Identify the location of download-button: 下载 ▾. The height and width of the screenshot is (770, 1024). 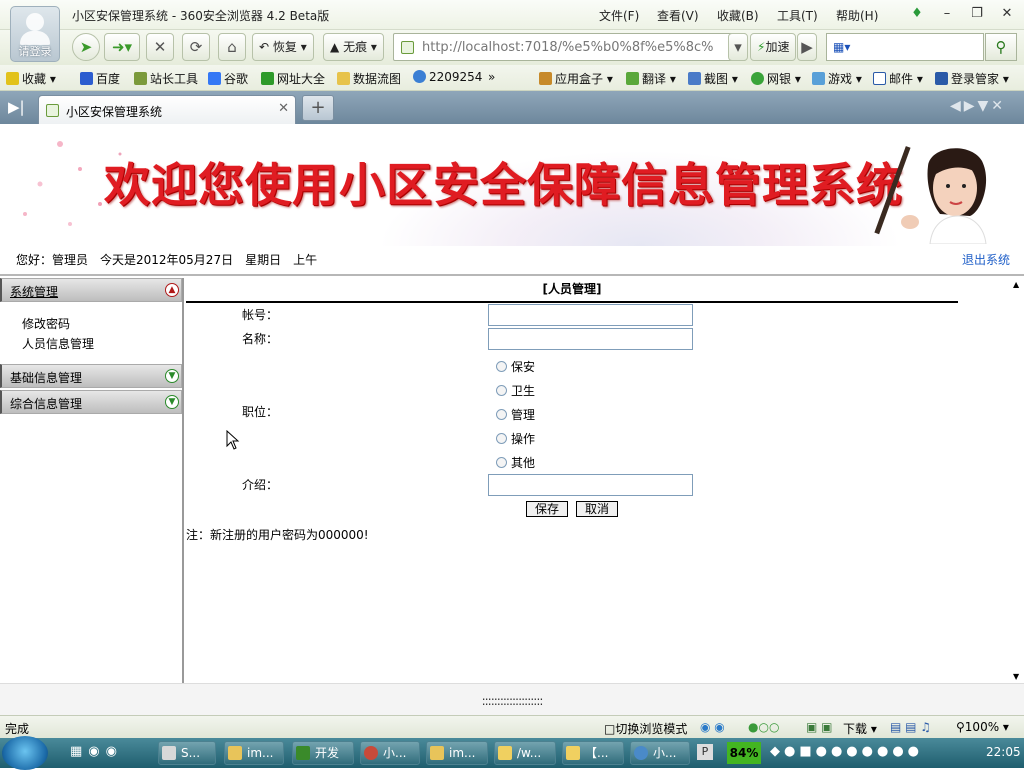
(860, 728).